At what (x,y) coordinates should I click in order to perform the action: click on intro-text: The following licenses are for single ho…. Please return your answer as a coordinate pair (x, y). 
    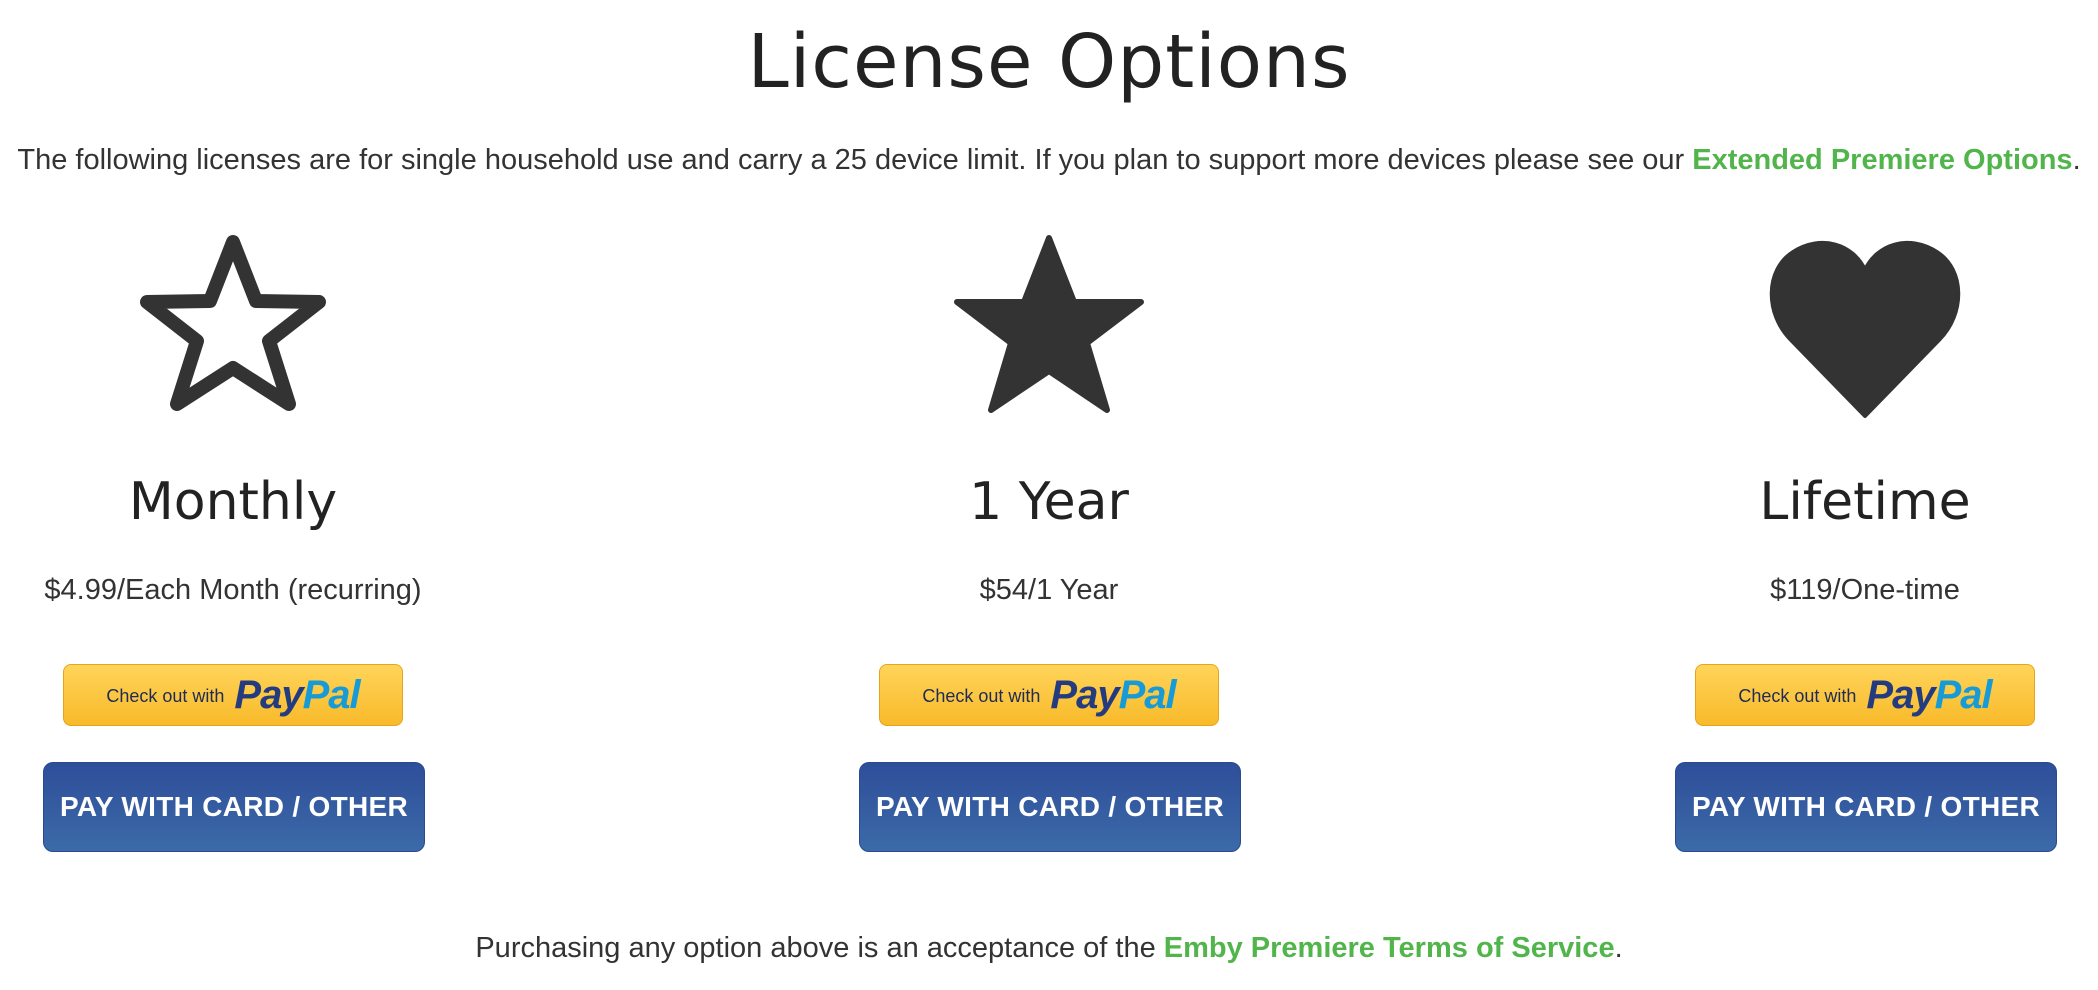
    Looking at the image, I should click on (1049, 160).